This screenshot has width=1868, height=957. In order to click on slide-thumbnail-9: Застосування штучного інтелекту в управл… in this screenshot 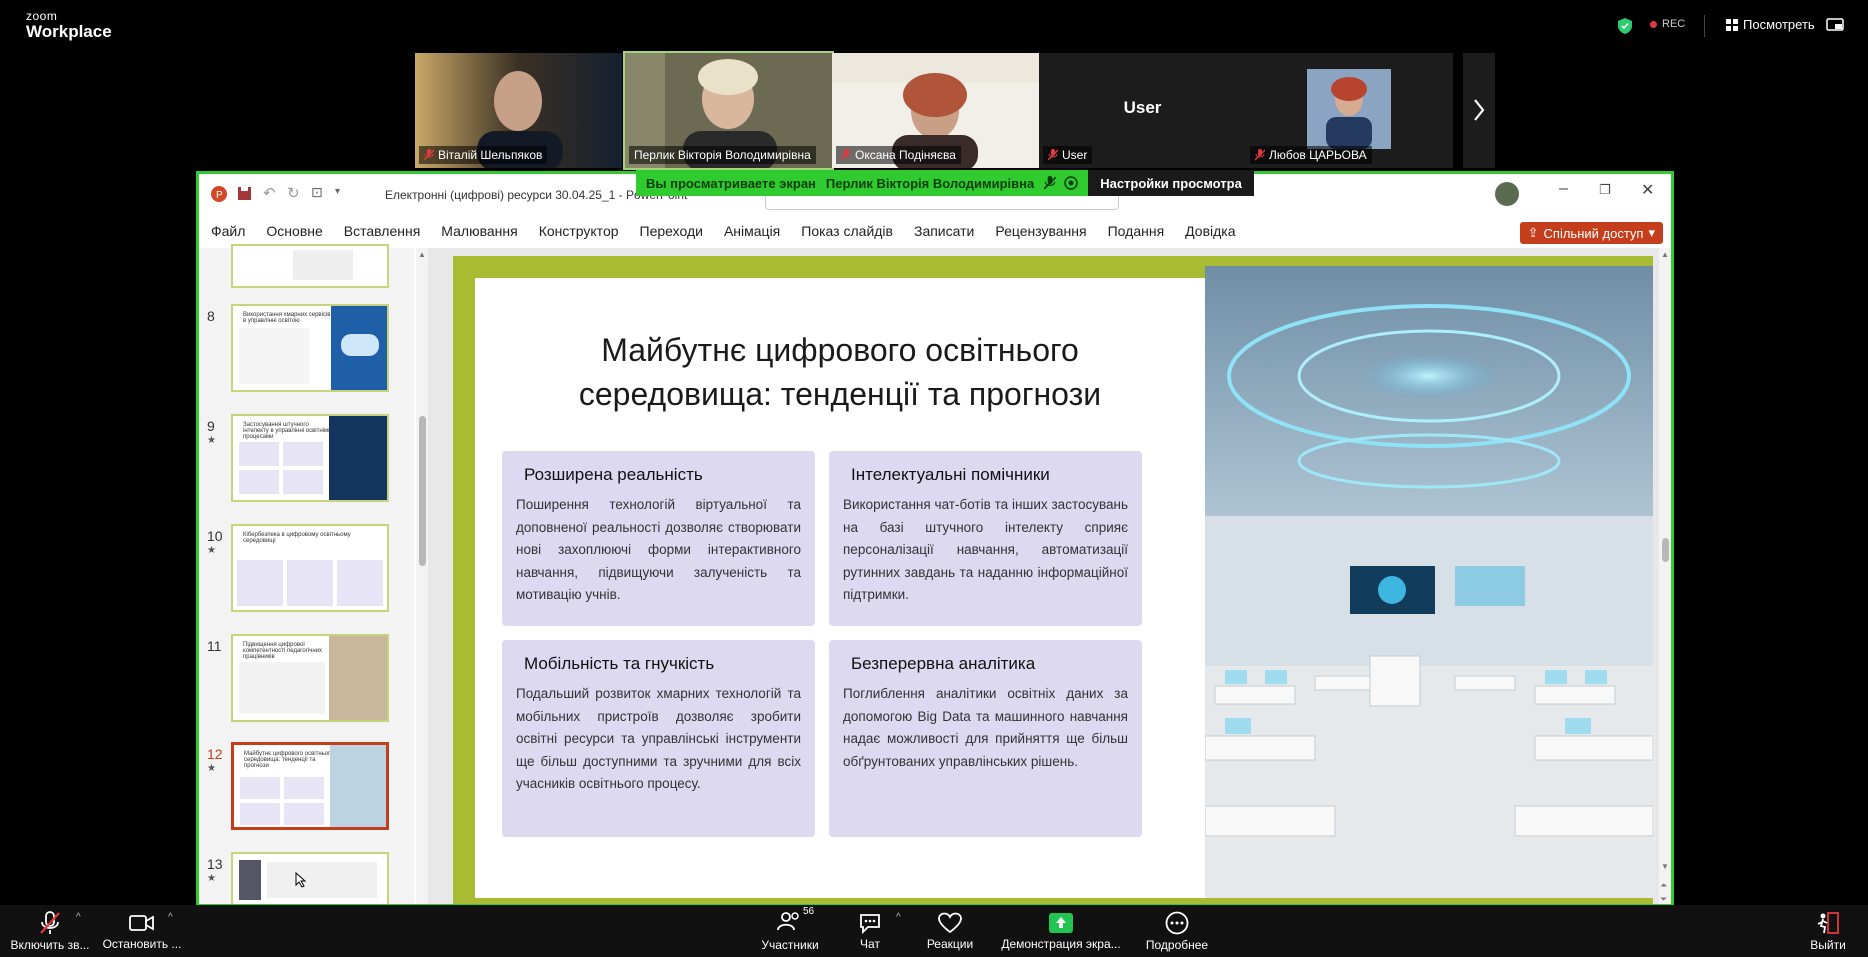, I will do `click(310, 458)`.